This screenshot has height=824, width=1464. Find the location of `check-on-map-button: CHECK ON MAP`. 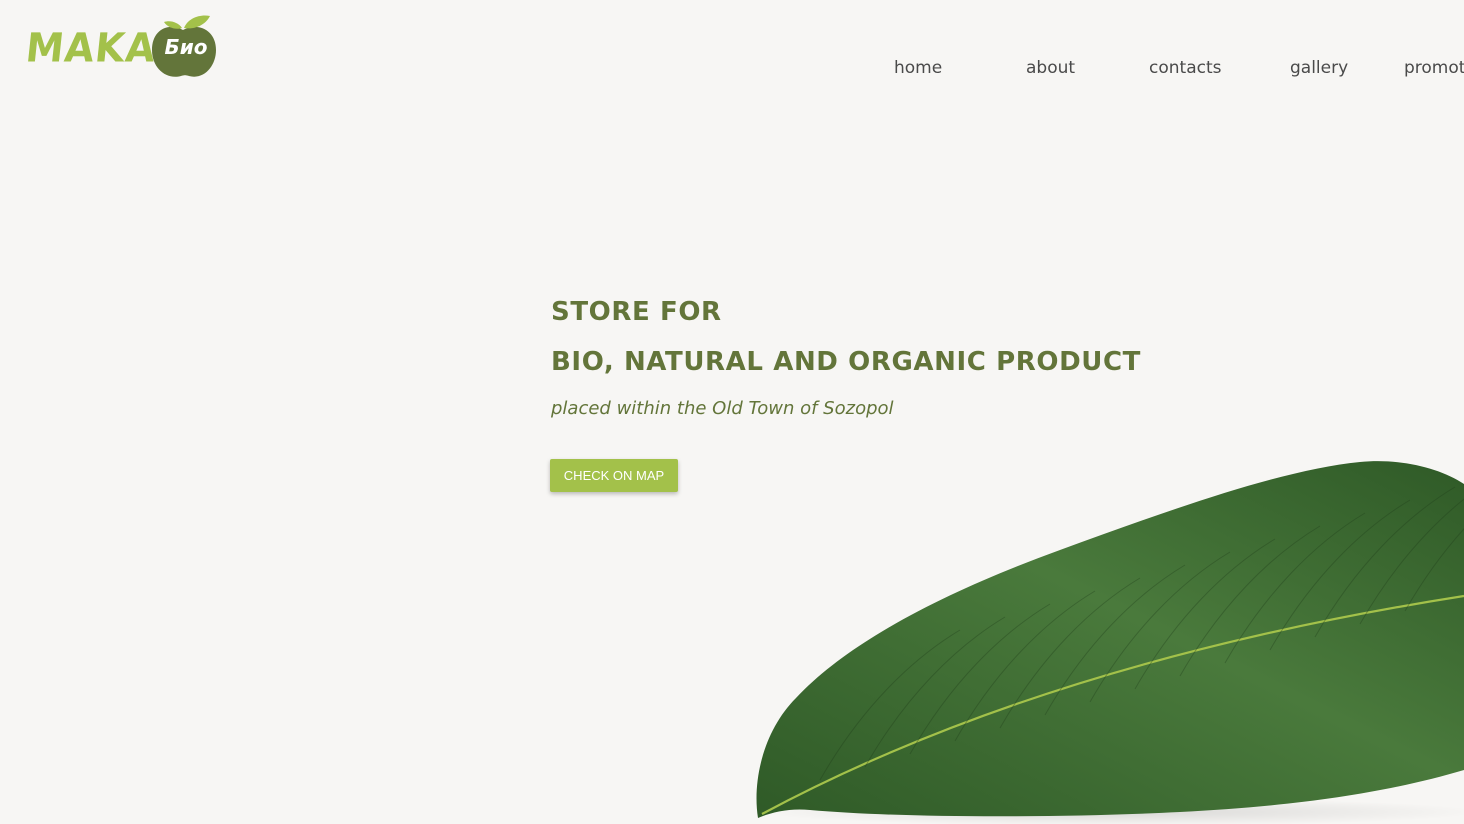

check-on-map-button: CHECK ON MAP is located at coordinates (614, 475).